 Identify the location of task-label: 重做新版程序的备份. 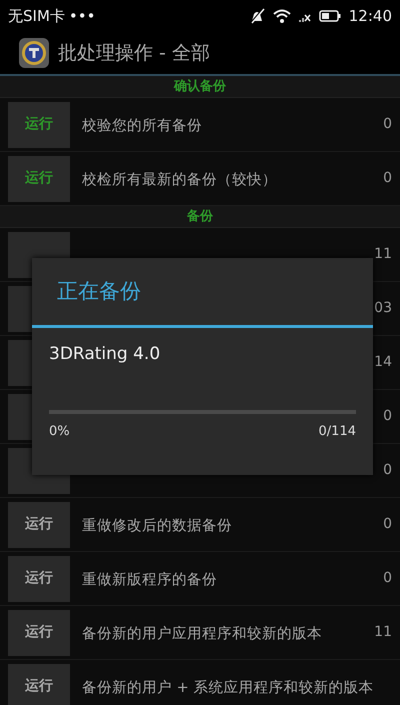
(149, 580).